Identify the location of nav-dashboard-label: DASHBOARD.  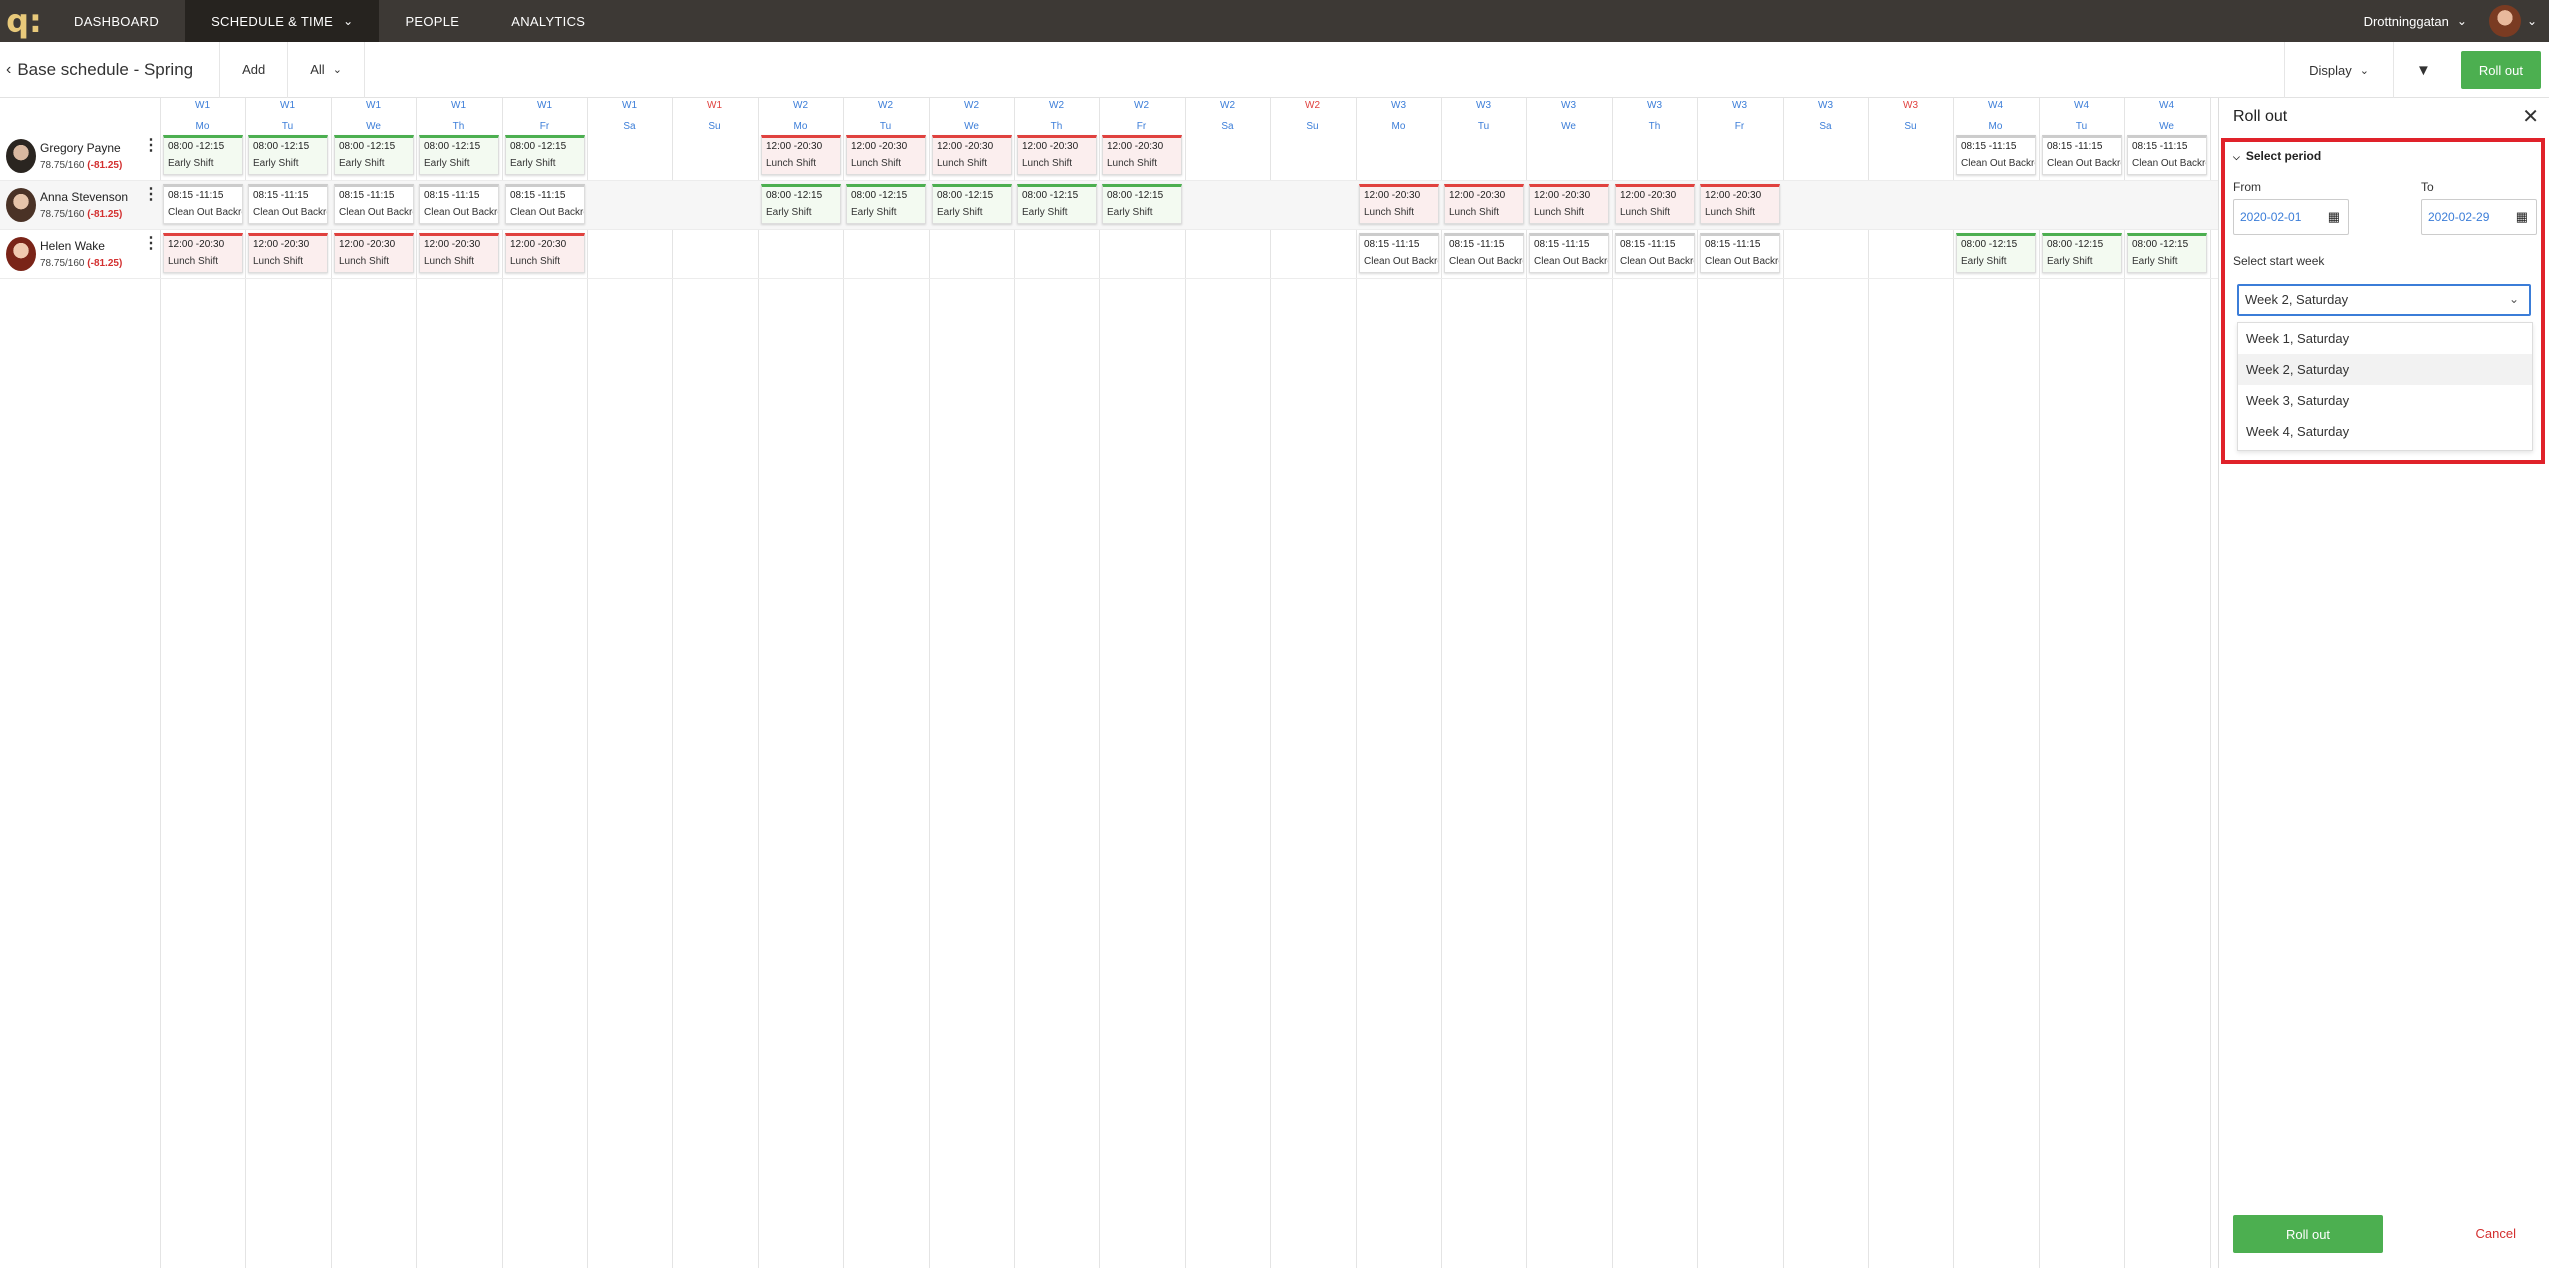
(117, 21).